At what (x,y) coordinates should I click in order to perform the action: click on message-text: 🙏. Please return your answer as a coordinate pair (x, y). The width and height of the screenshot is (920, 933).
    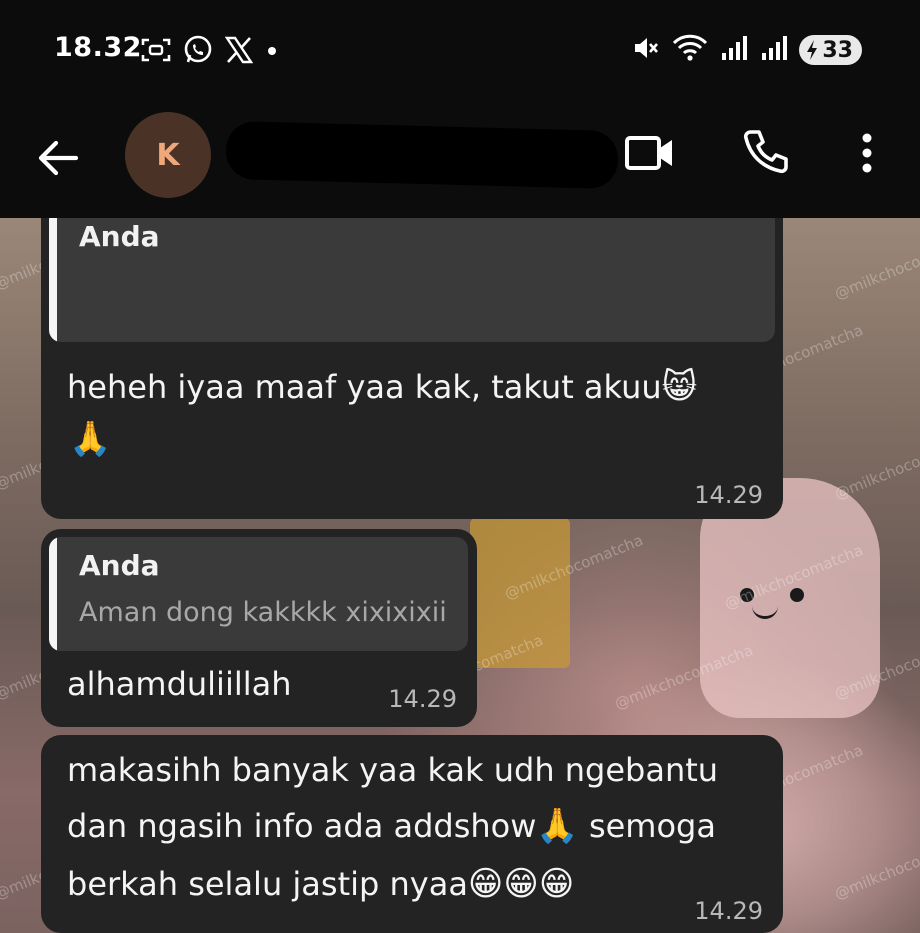
    Looking at the image, I should click on (90, 439).